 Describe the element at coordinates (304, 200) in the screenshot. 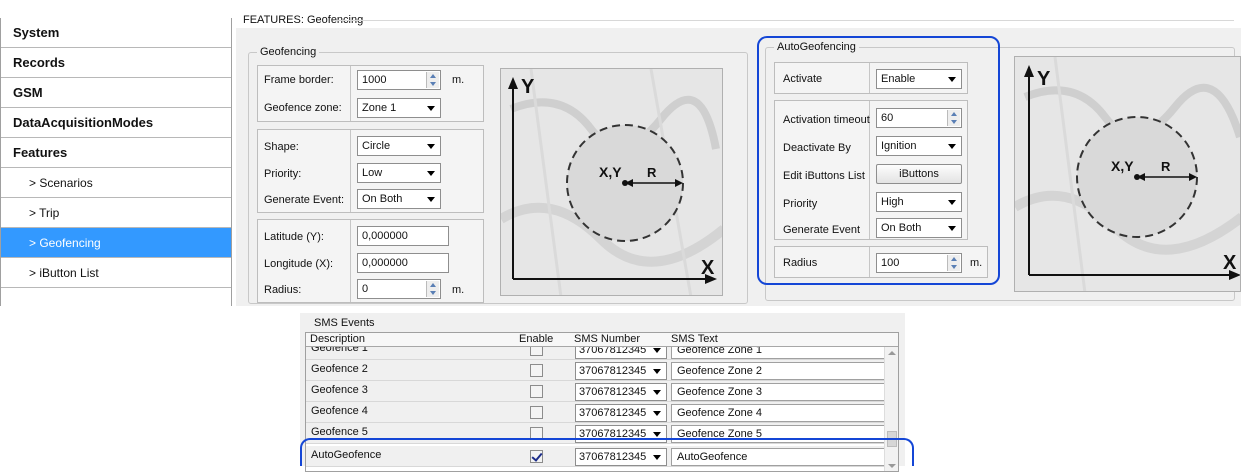

I see `generate-event-label: Generate Event:` at that location.